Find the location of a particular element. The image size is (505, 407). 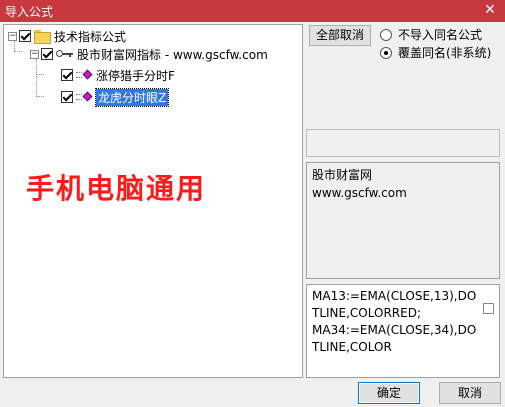

group-checkbox is located at coordinates (47, 54).